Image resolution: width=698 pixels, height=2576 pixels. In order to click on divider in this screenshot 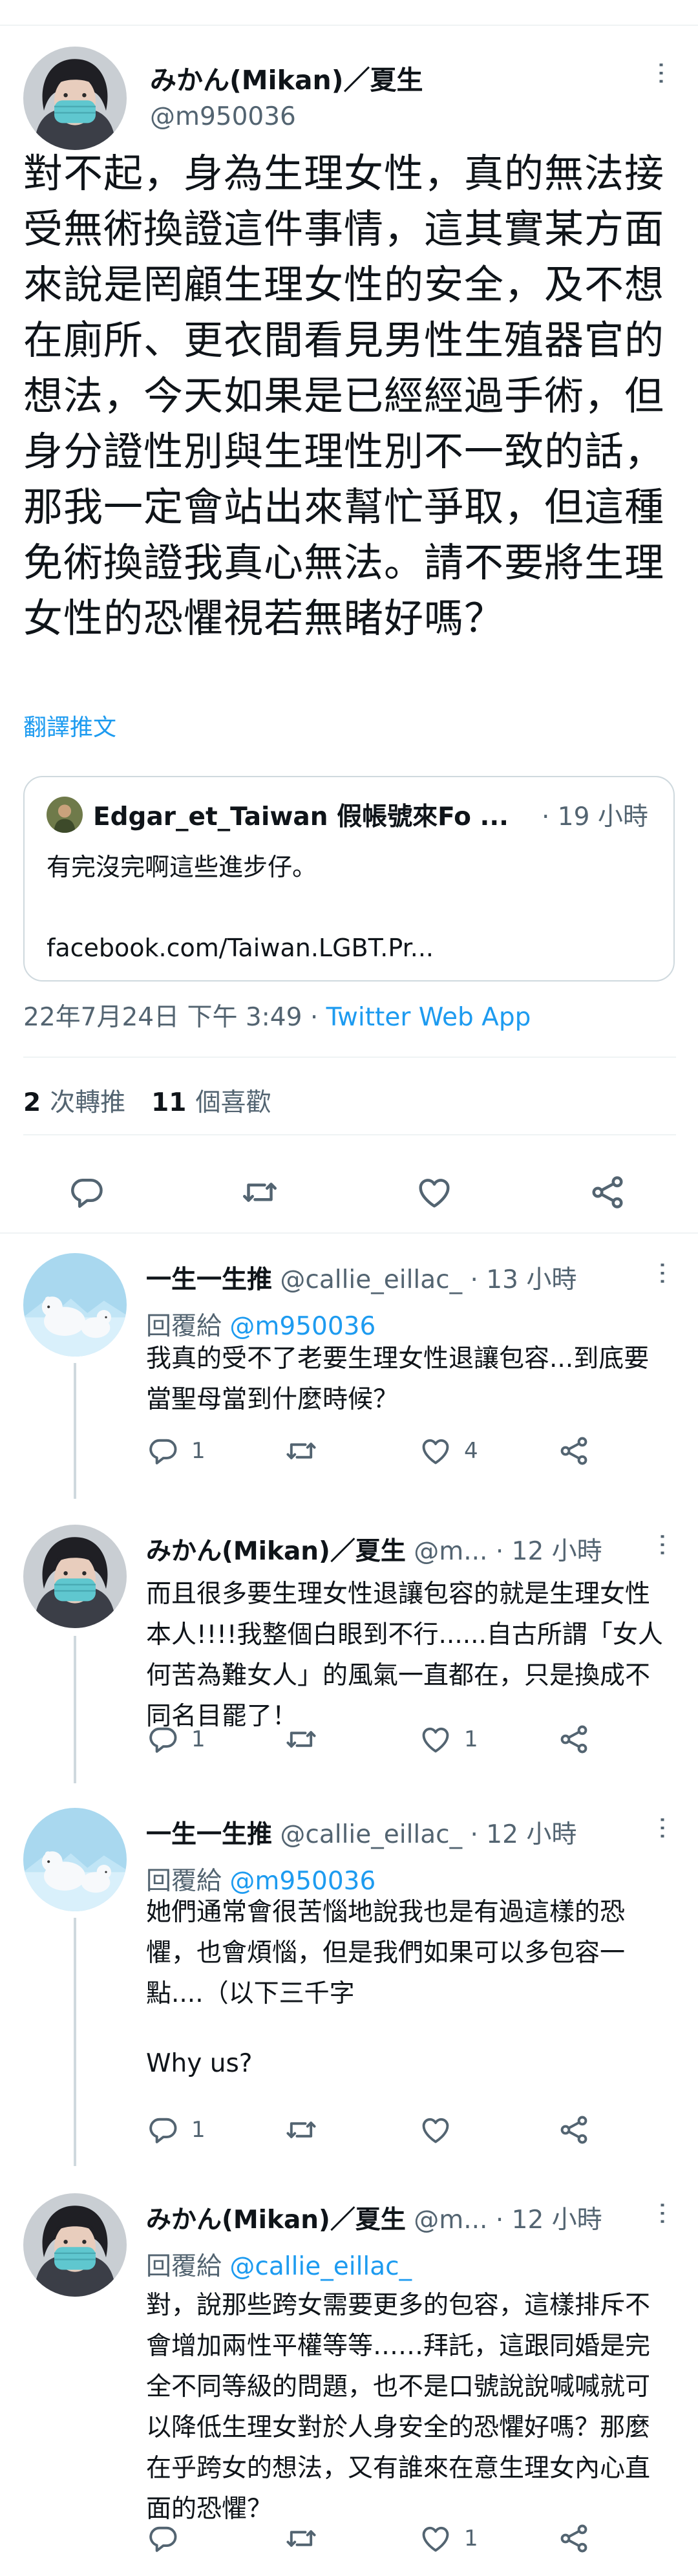, I will do `click(349, 1134)`.